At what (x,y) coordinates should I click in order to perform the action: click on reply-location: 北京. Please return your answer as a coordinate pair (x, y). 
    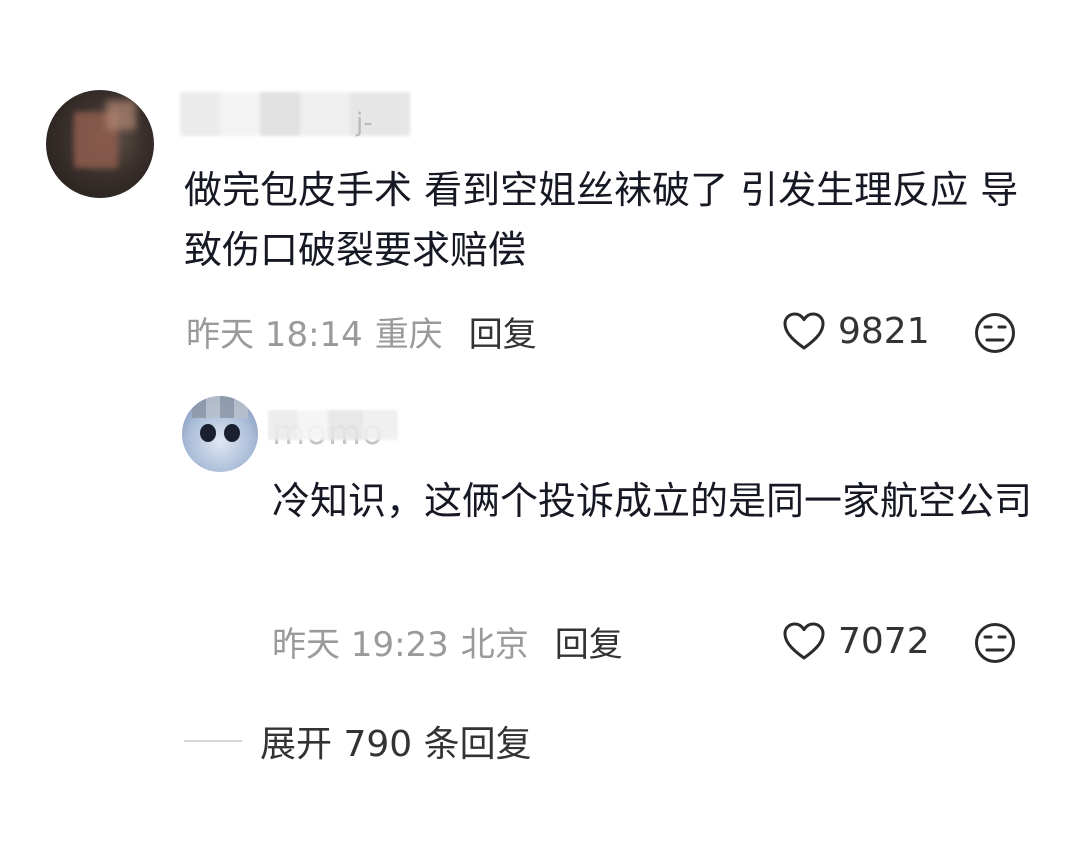
    Looking at the image, I should click on (494, 644).